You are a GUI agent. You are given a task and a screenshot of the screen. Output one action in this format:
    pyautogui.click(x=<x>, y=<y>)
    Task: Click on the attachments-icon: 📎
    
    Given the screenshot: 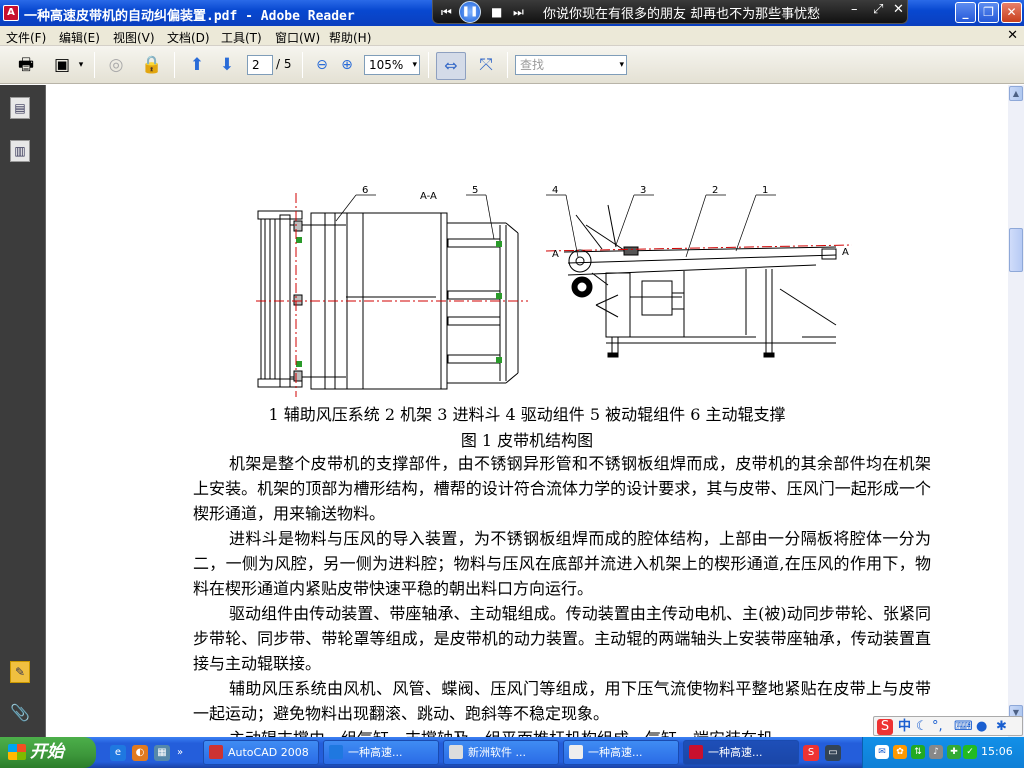 What is the action you would take?
    pyautogui.click(x=20, y=714)
    